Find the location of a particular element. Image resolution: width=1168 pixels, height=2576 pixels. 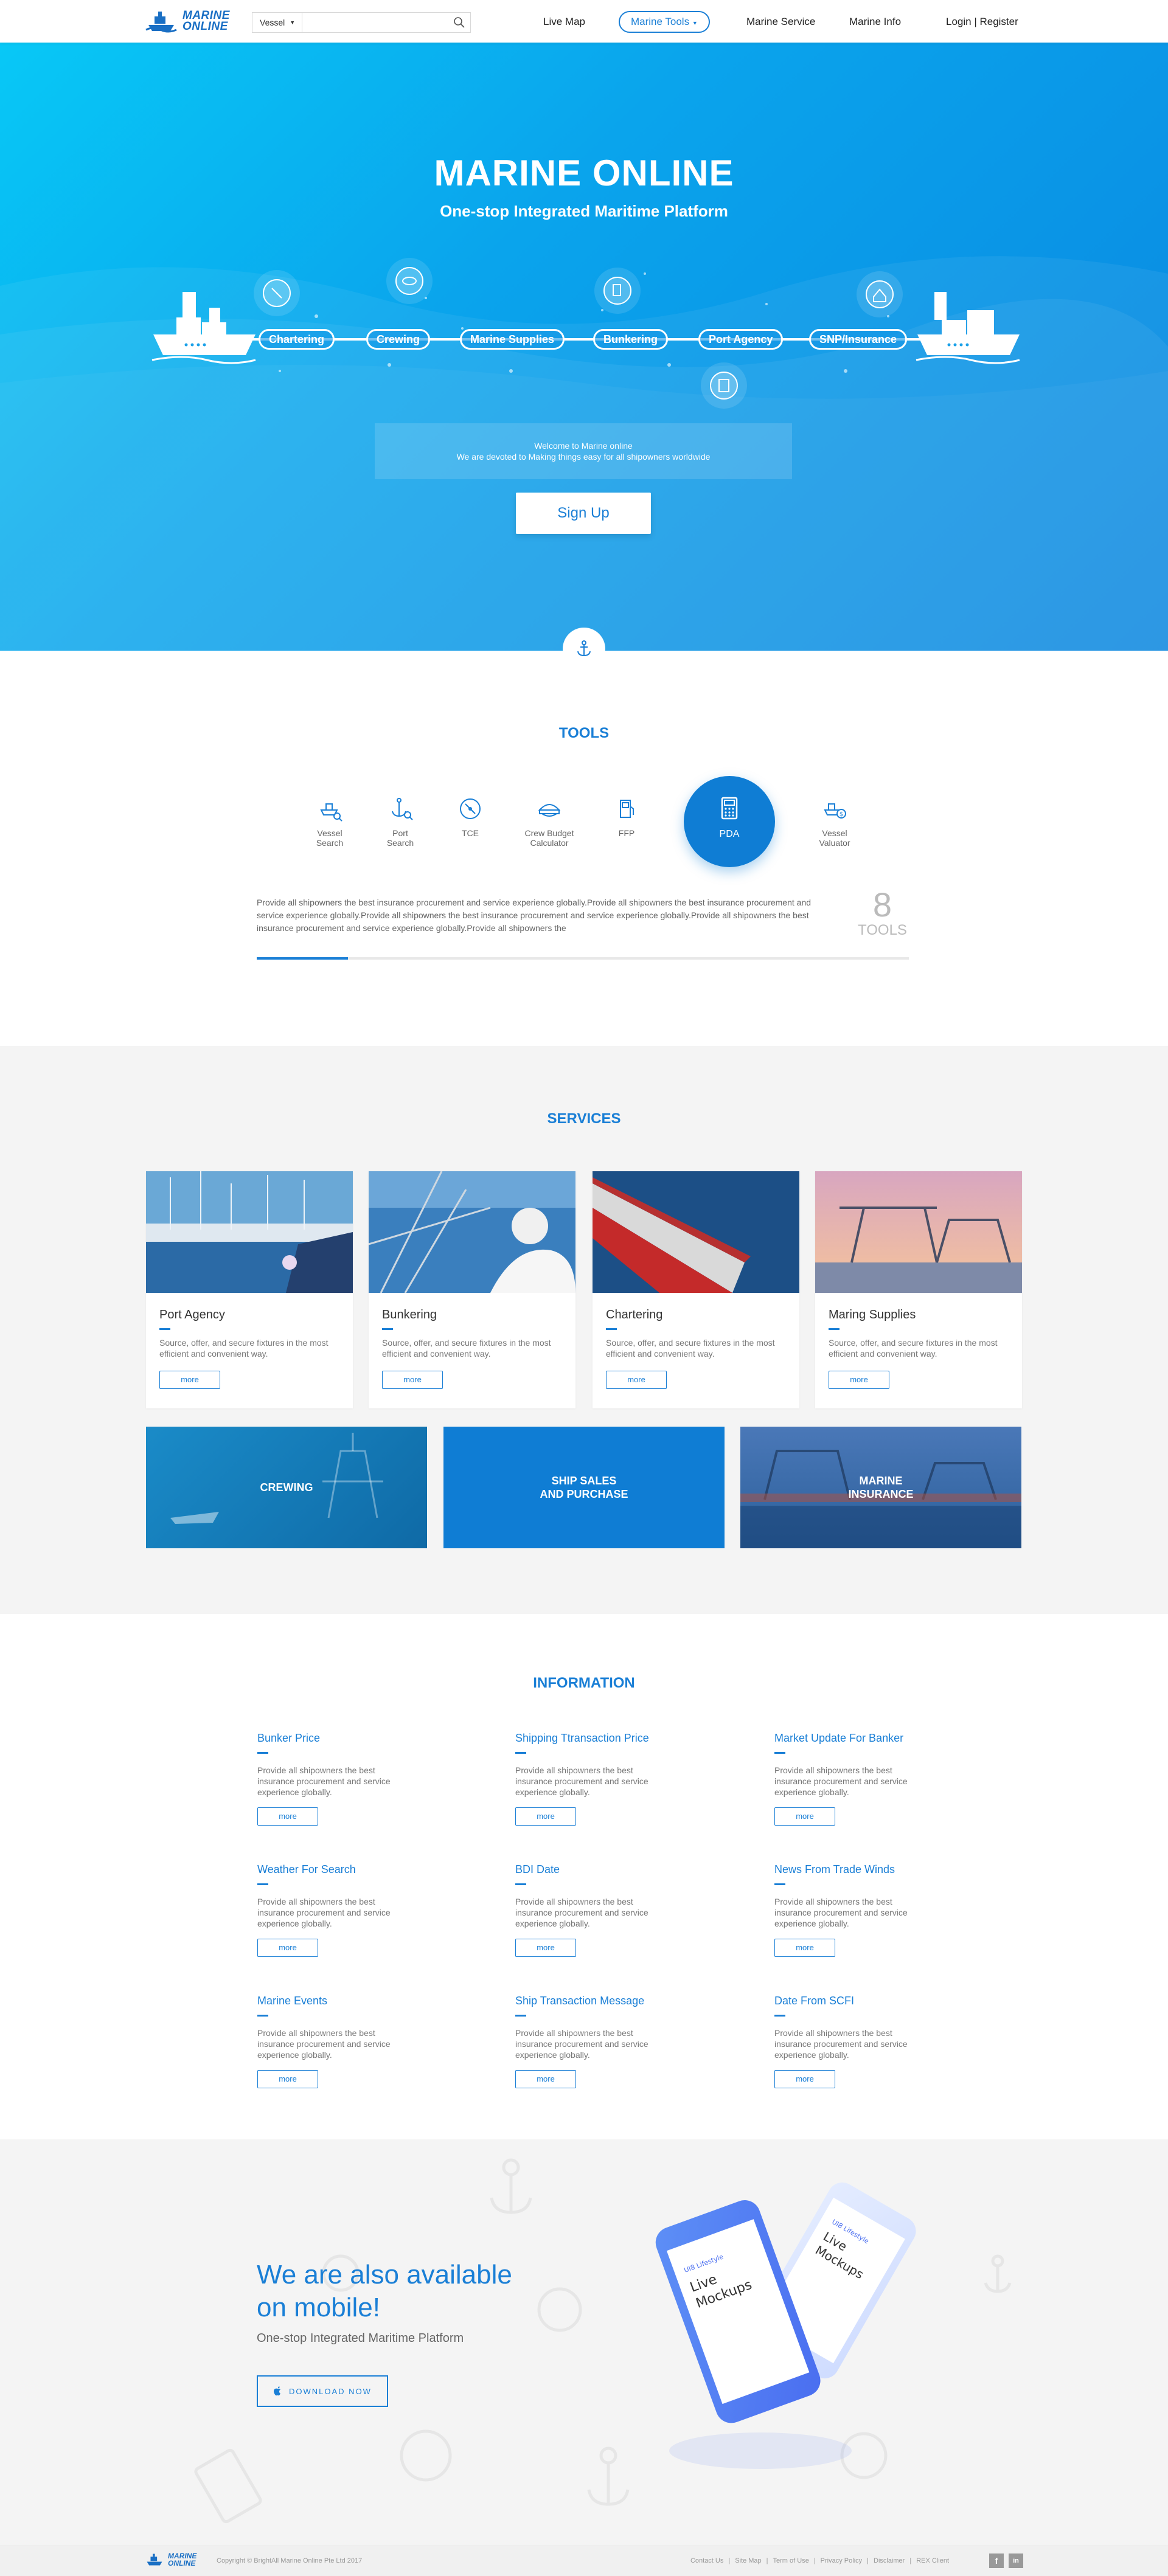

route-bunkering: Bunkering is located at coordinates (631, 339).